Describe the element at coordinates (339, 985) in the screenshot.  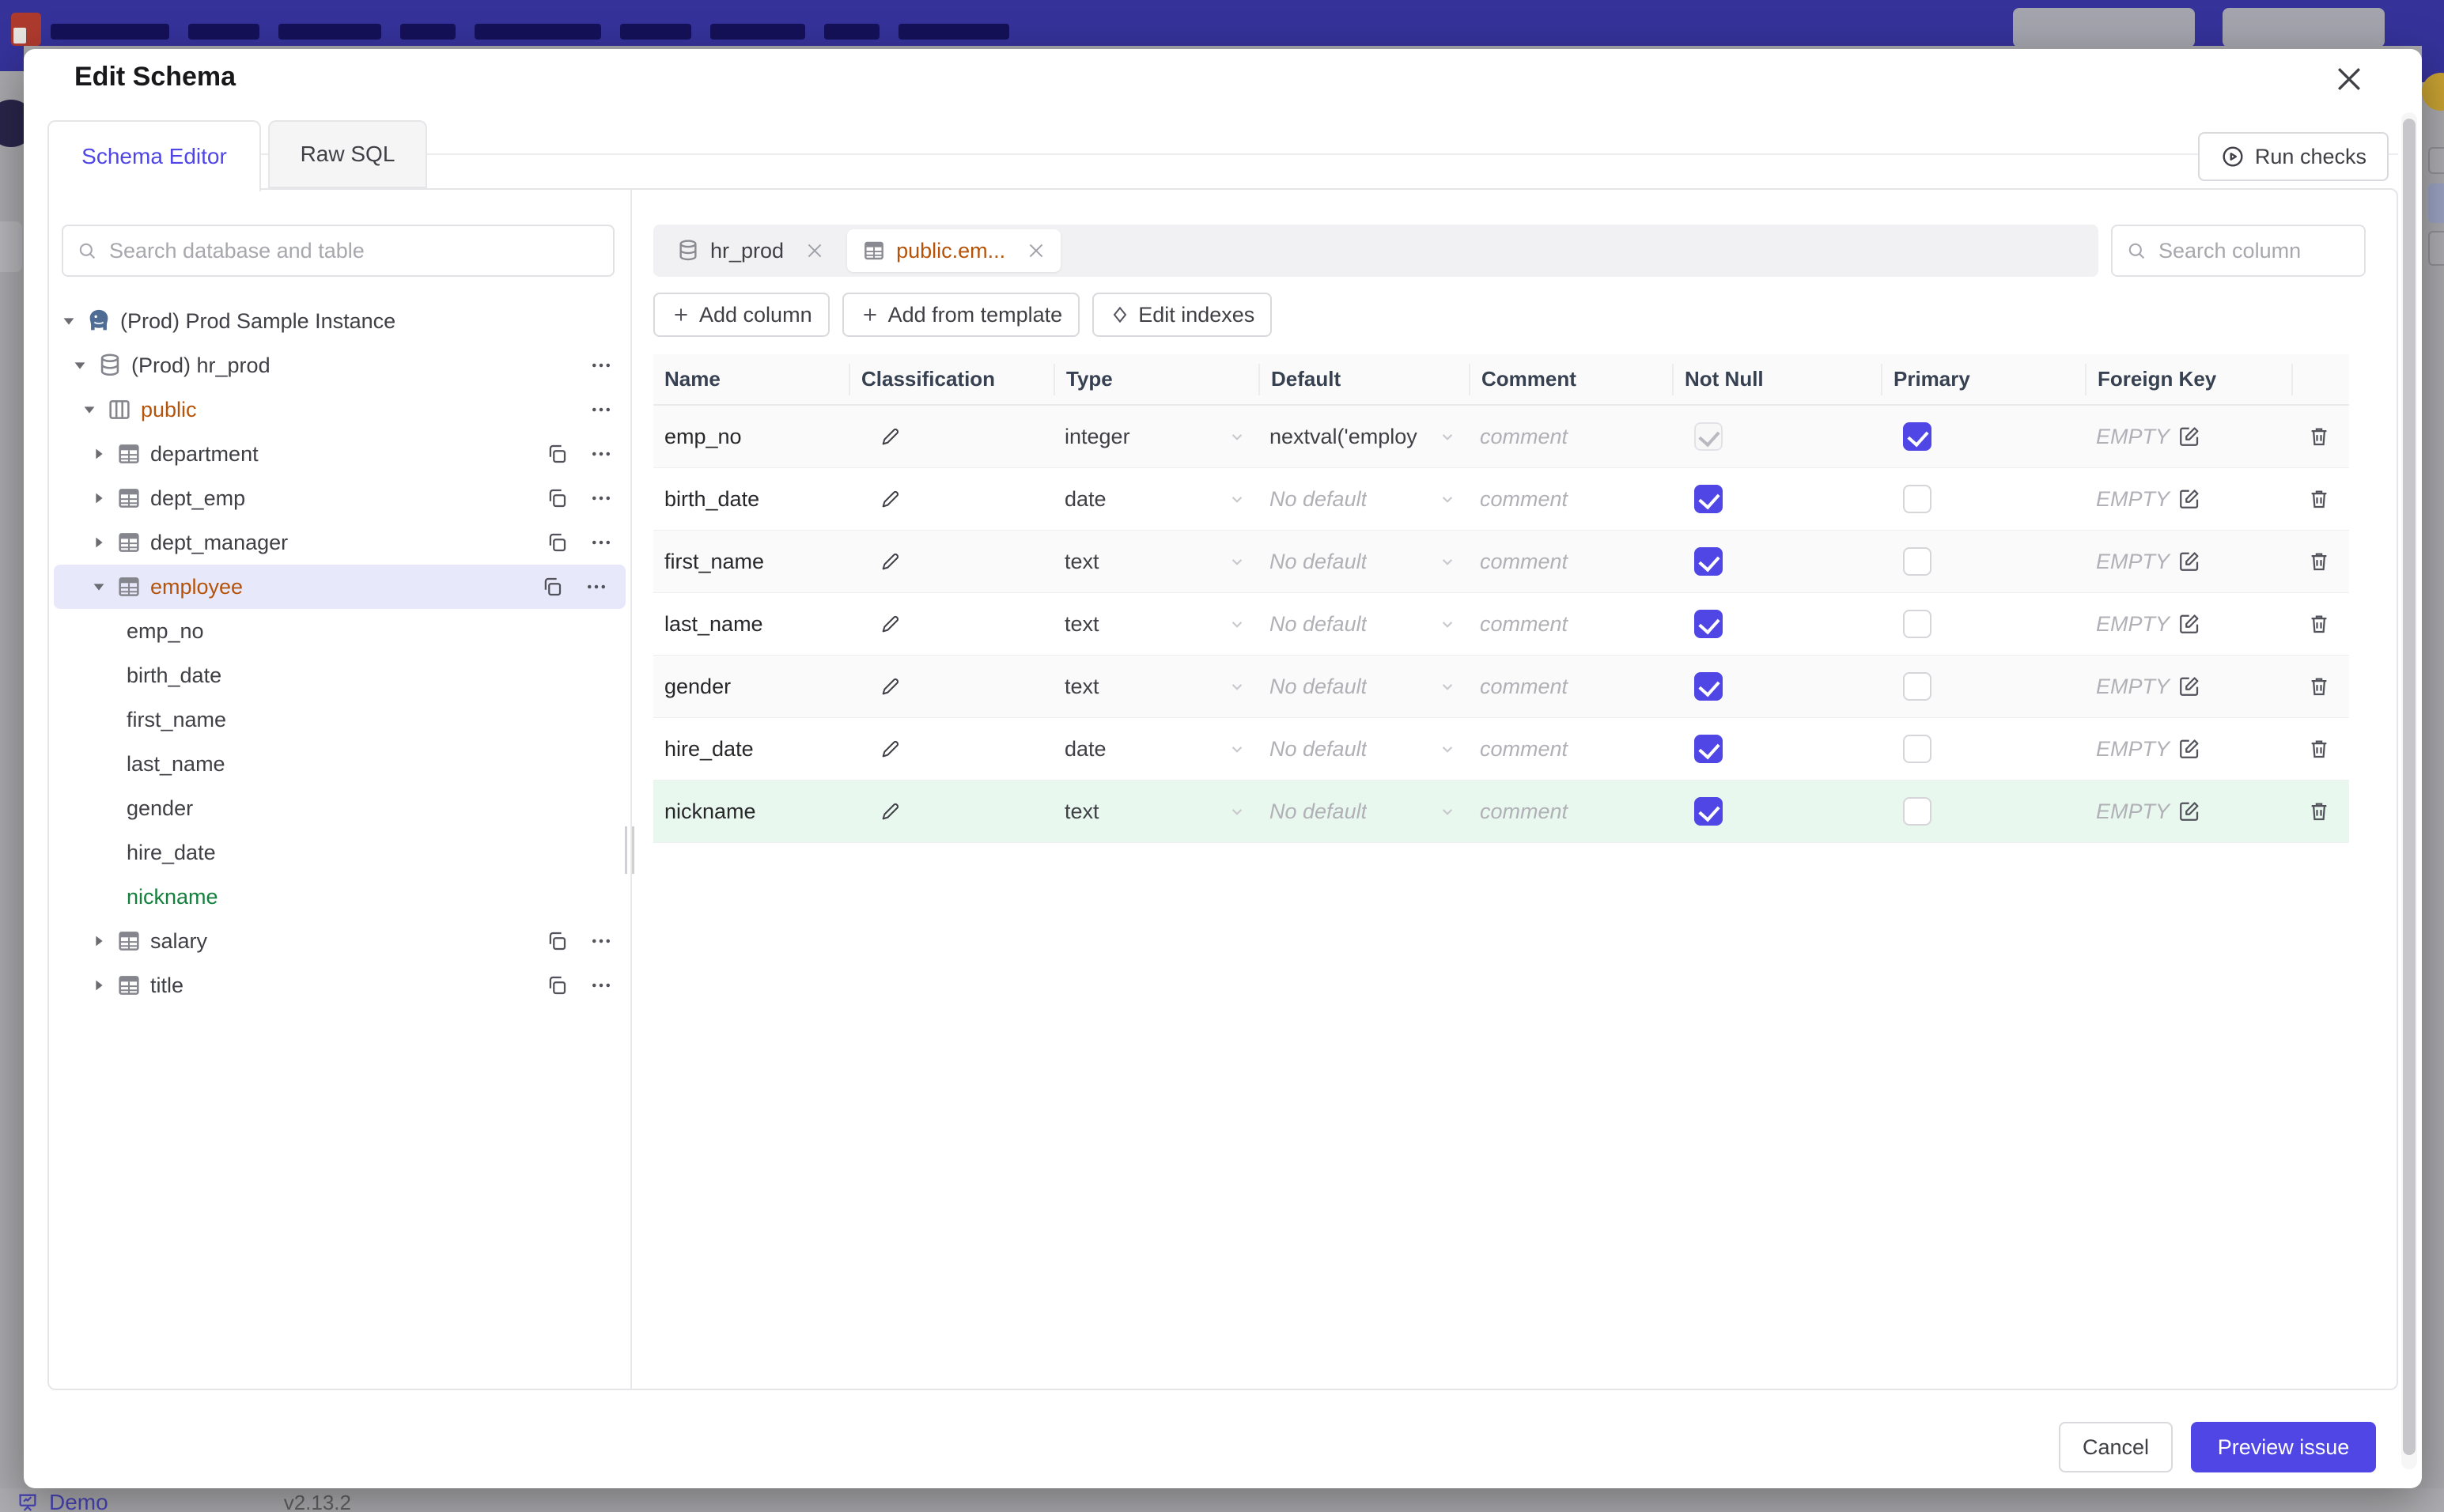
I see `tree-item-table: title` at that location.